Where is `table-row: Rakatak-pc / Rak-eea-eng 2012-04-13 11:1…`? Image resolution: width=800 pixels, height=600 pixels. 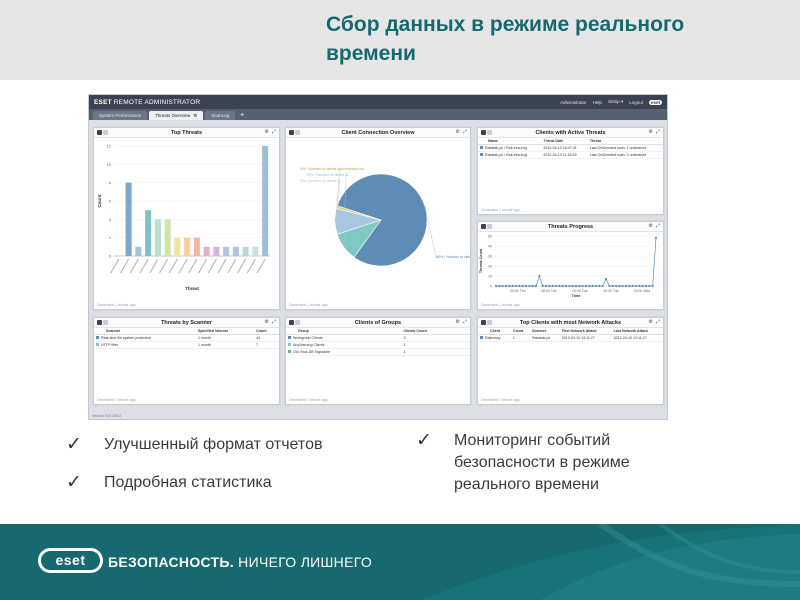
table-row: Rakatak-pc / Rak-eea-eng 2012-04-13 11:1… is located at coordinates (570, 155).